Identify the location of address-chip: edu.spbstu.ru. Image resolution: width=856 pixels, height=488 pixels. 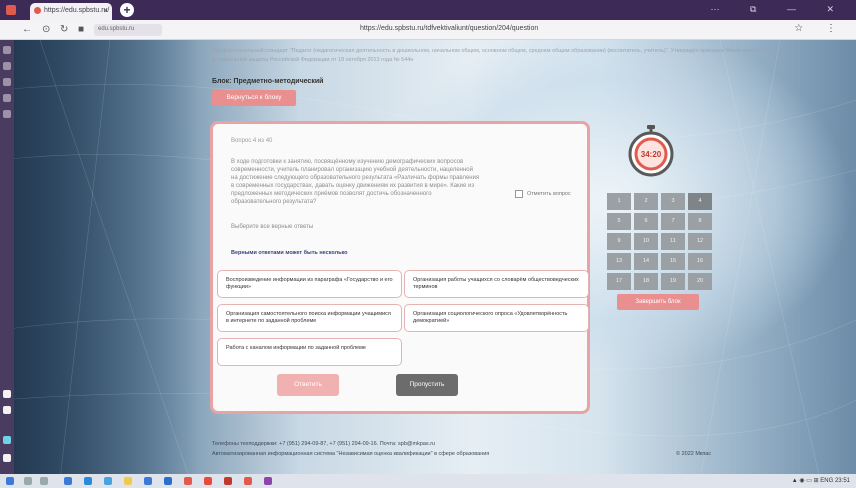
(128, 30).